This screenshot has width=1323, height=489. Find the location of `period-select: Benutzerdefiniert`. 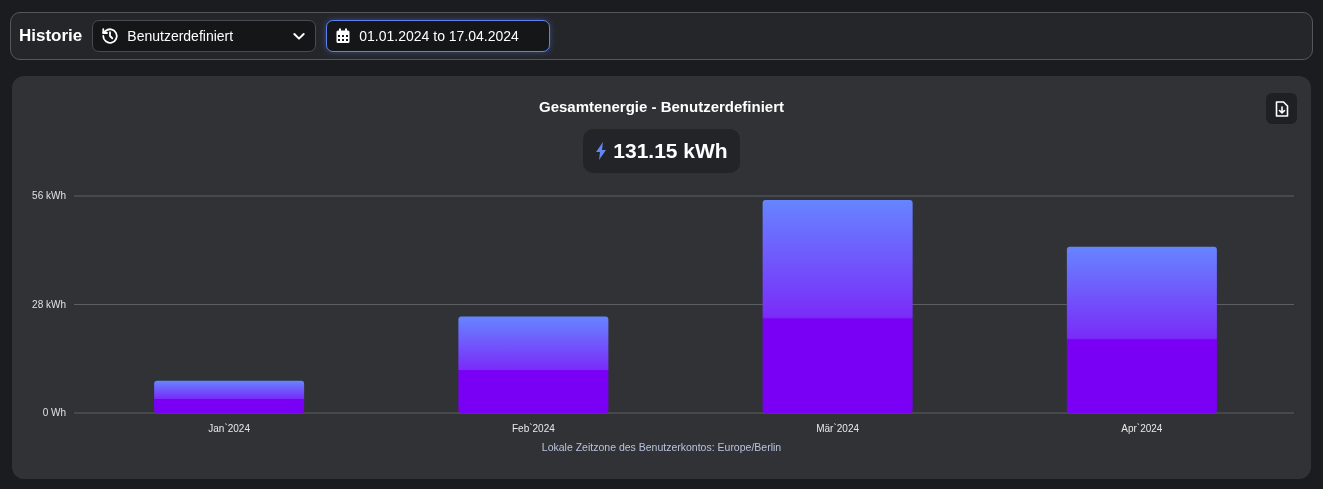

period-select: Benutzerdefiniert is located at coordinates (204, 36).